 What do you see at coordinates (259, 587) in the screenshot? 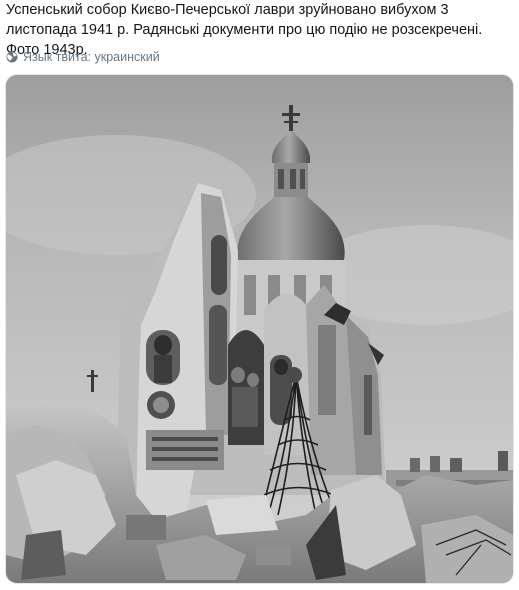
I see `tweet-bottom-spacer` at bounding box center [259, 587].